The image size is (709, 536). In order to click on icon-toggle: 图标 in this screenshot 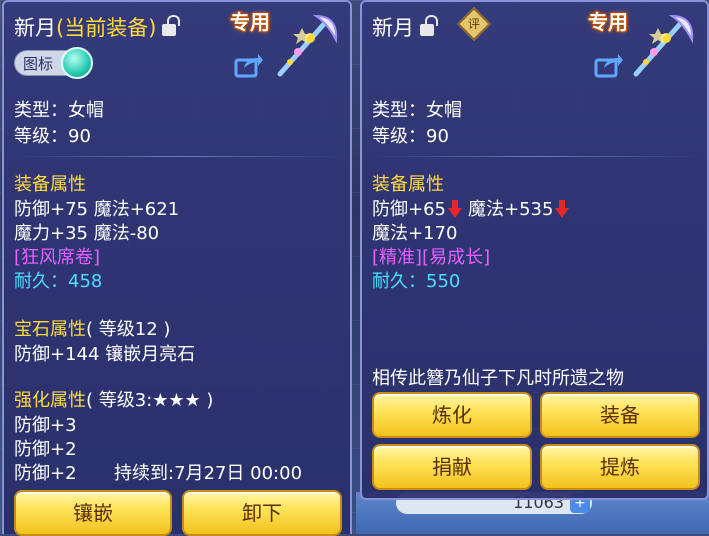, I will do `click(53, 63)`.